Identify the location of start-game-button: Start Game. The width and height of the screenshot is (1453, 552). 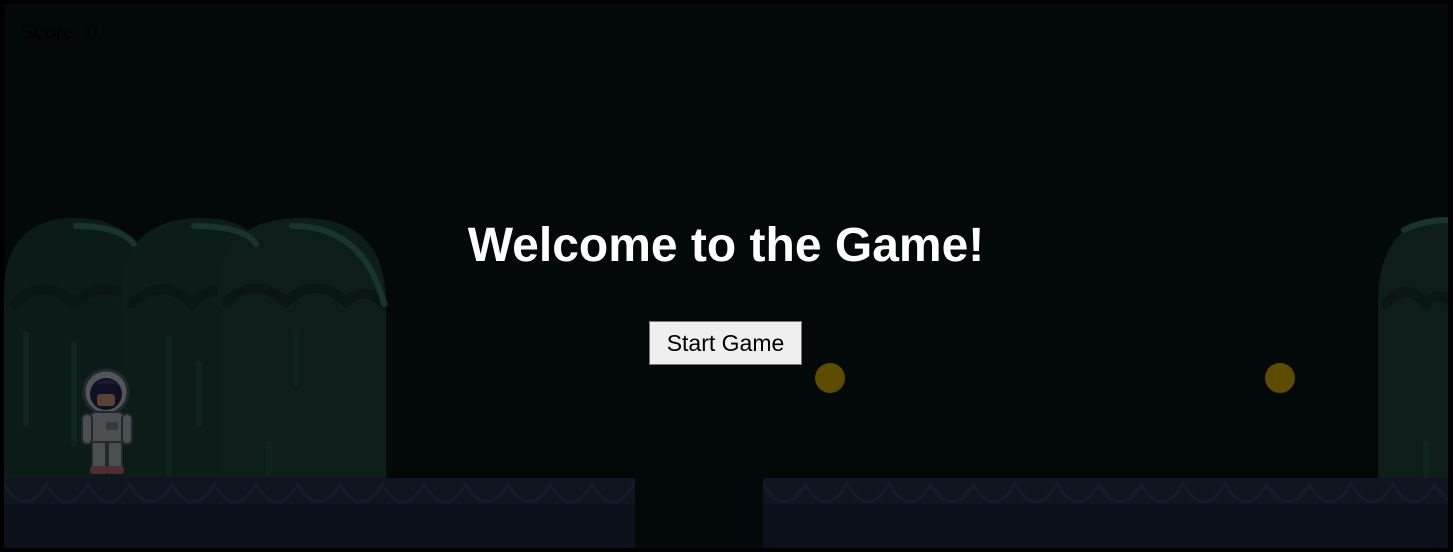
(725, 343).